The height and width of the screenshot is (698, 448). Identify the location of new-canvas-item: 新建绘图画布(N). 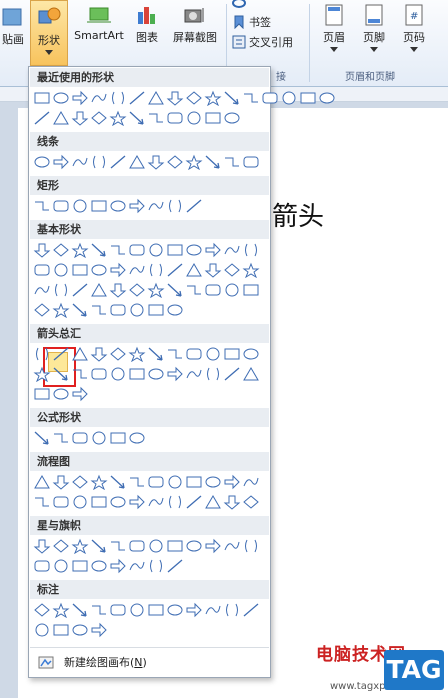
(149, 661).